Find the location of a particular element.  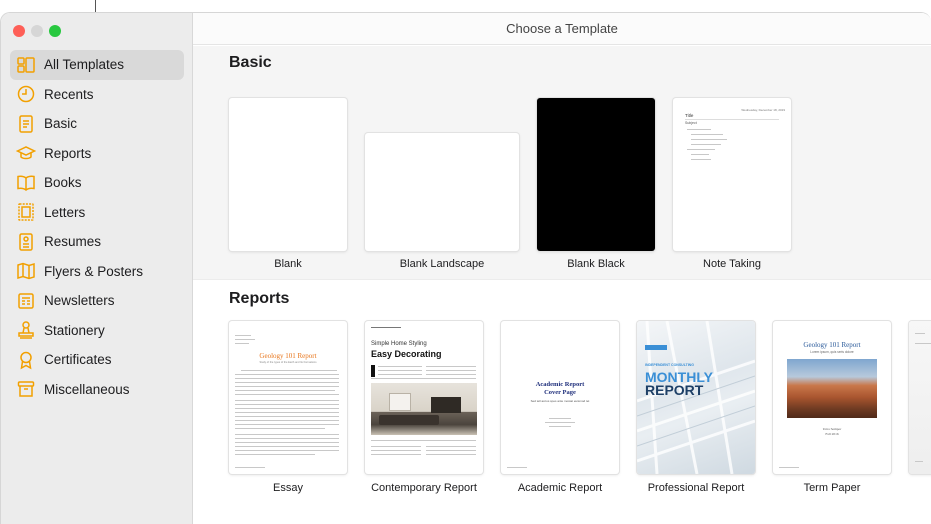

template-label: Academic Report is located at coordinates (560, 488).